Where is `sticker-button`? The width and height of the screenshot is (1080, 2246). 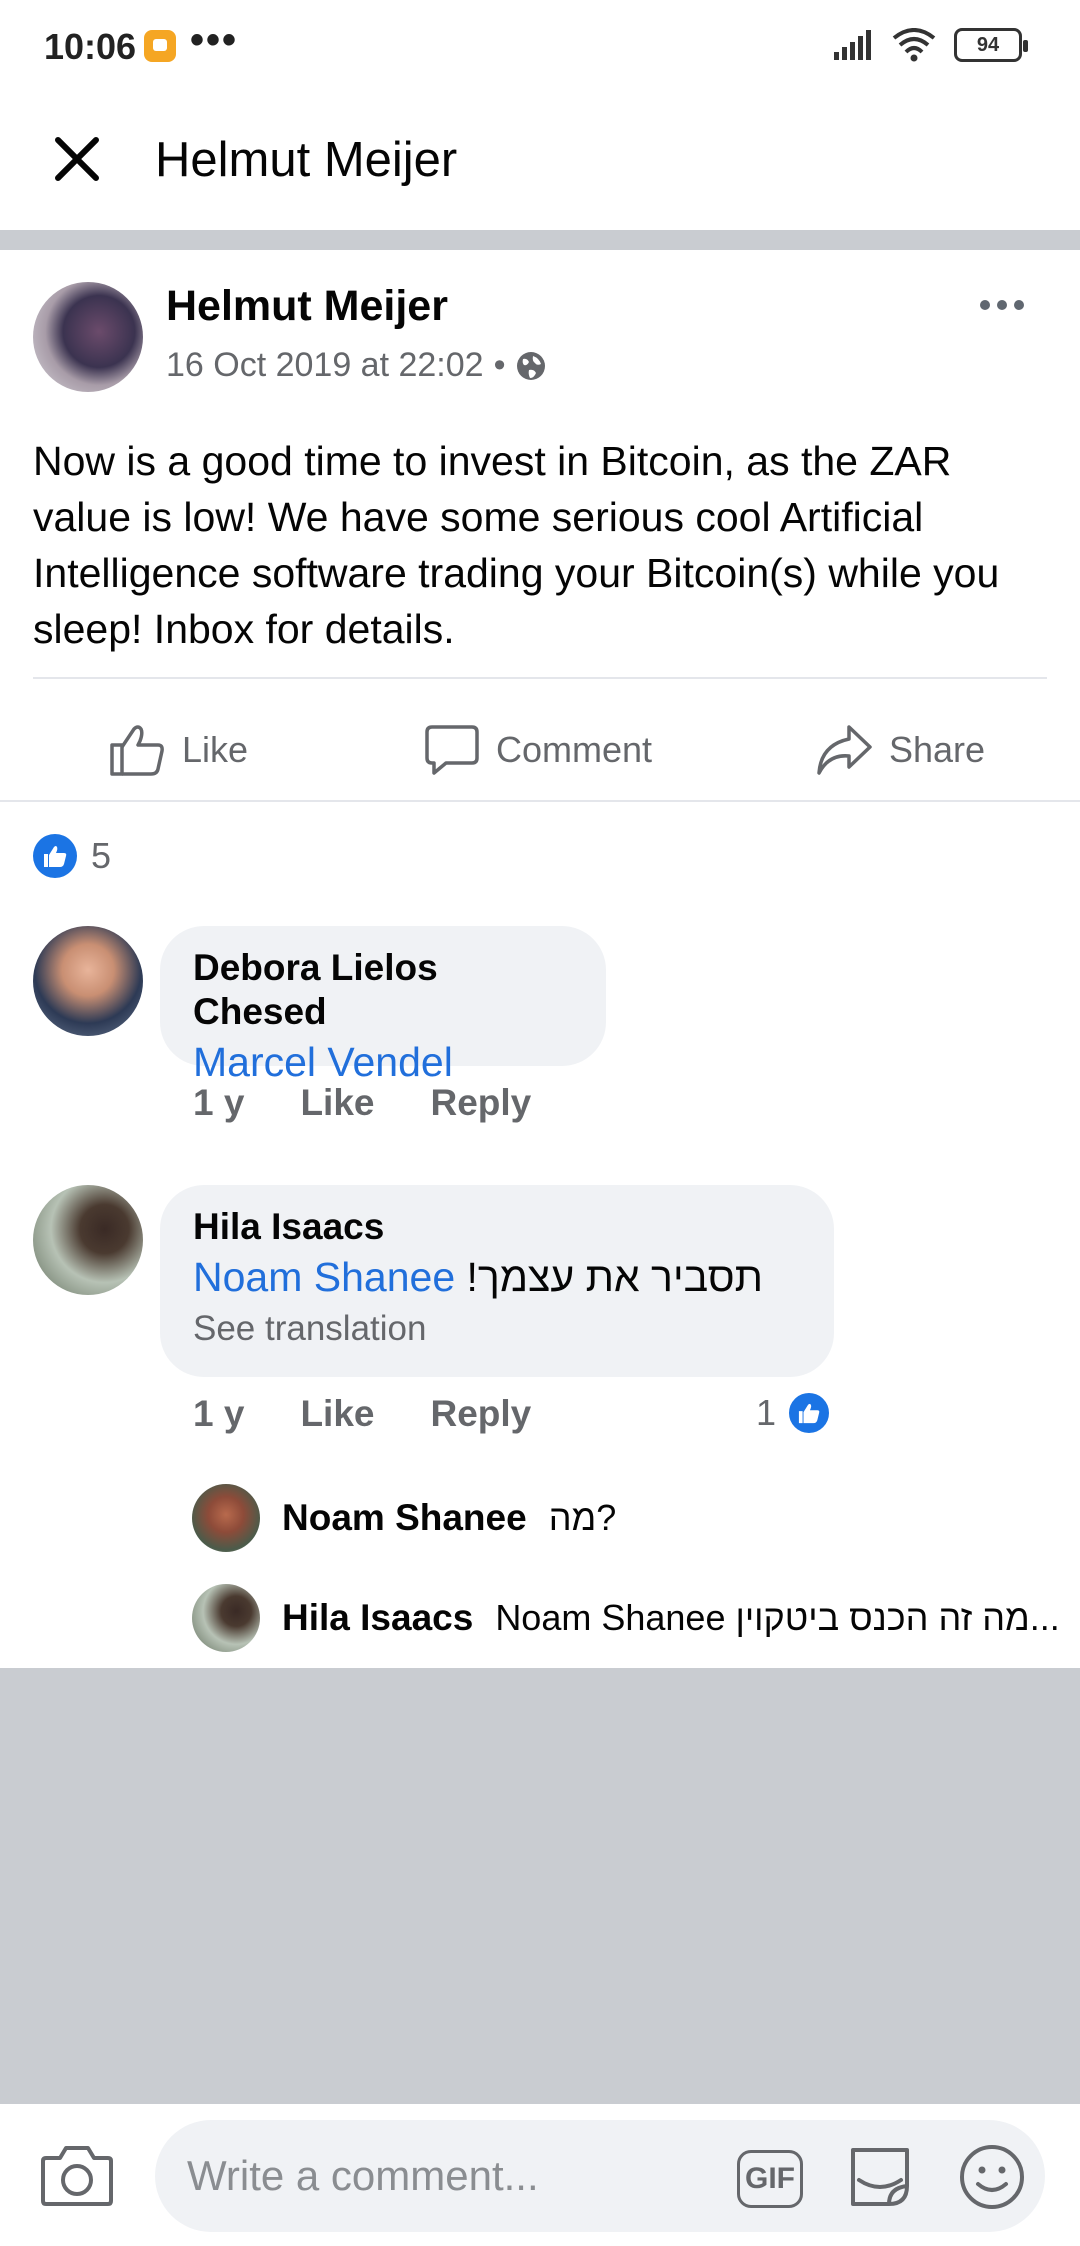
sticker-button is located at coordinates (880, 2177).